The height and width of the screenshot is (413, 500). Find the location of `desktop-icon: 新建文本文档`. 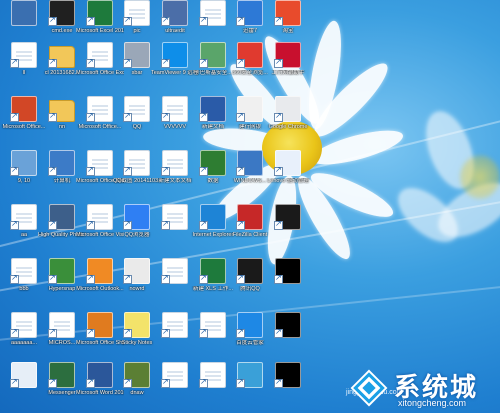

desktop-icon: 新建文本文档 is located at coordinates (175, 173).